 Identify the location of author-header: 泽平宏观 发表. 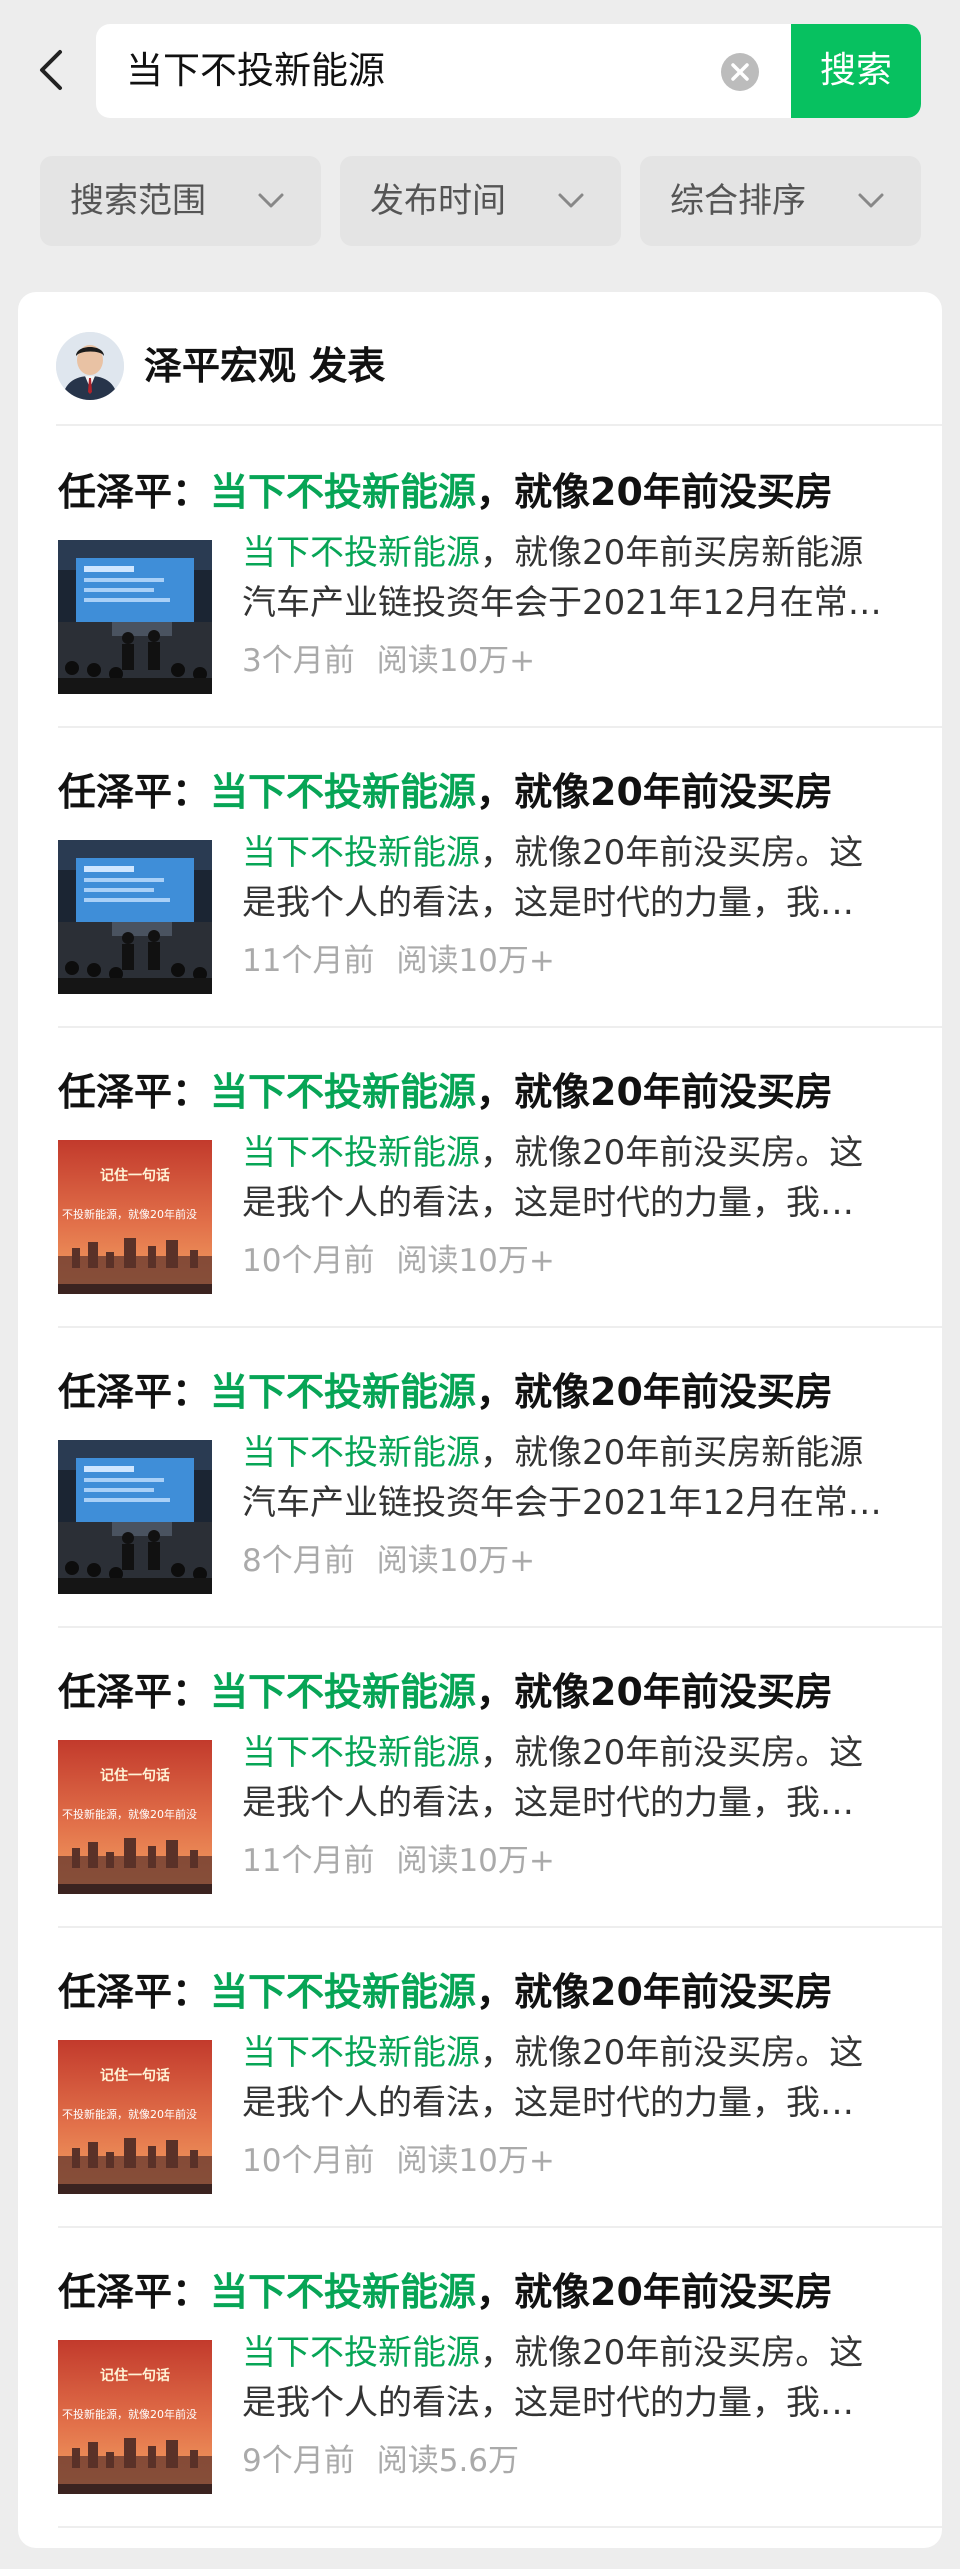
(480, 358).